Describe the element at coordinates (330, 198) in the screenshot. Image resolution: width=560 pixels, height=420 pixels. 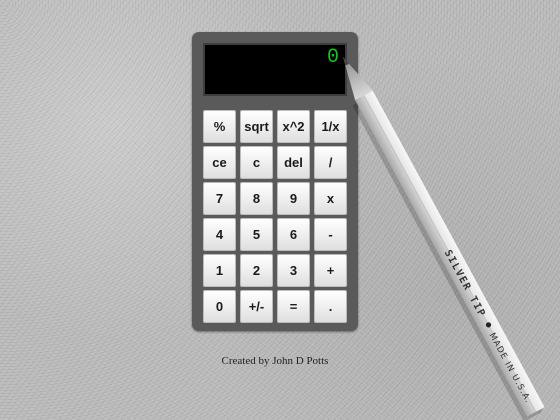
I see `key-multiply: x` at that location.